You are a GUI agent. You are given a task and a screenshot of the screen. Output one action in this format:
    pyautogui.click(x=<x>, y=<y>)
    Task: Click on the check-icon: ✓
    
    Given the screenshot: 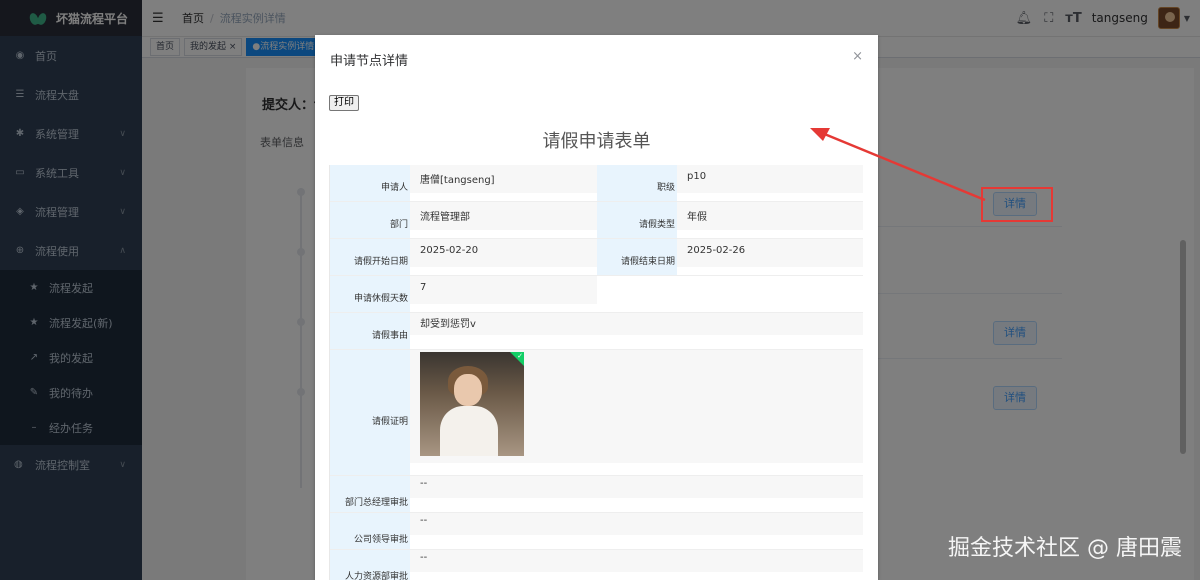 What is the action you would take?
    pyautogui.click(x=517, y=359)
    